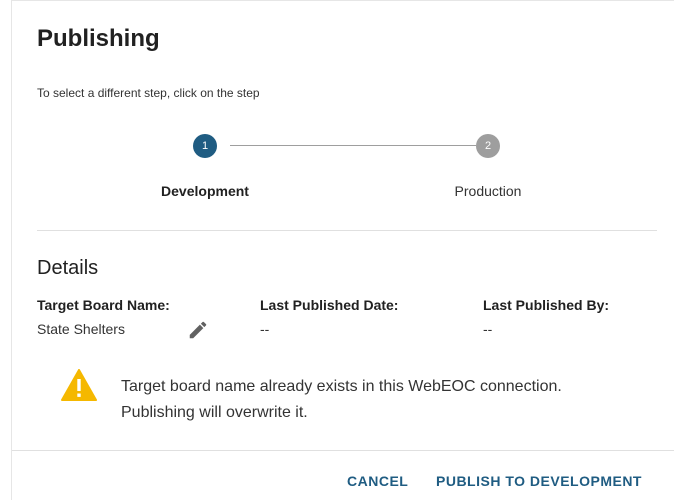 Image resolution: width=674 pixels, height=500 pixels. I want to click on step-2-circle: 2, so click(488, 146).